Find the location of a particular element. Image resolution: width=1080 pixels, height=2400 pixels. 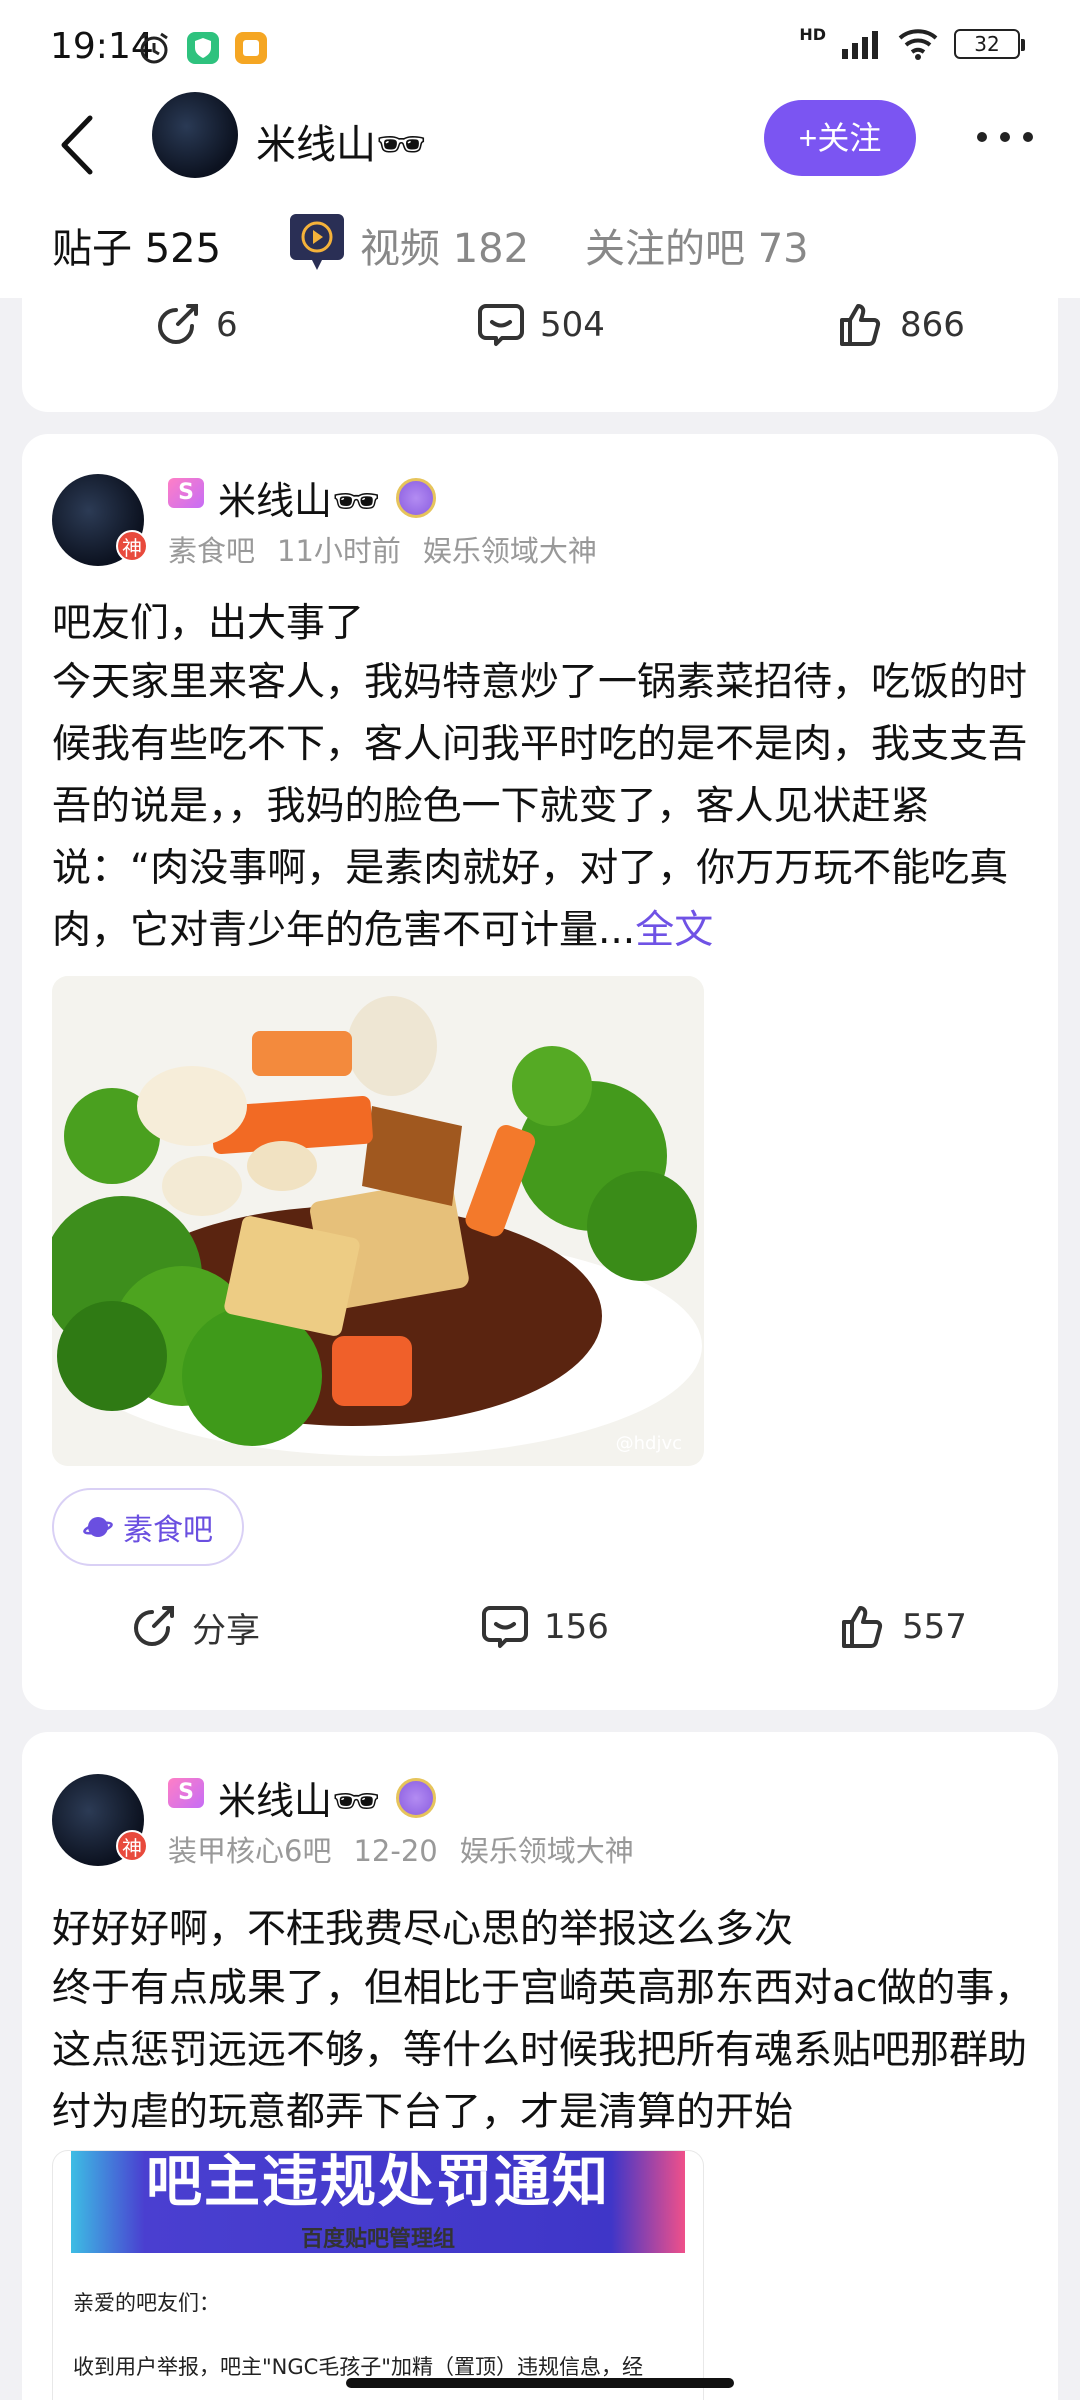

post-actions: 分享 156 557 is located at coordinates (540, 1642).